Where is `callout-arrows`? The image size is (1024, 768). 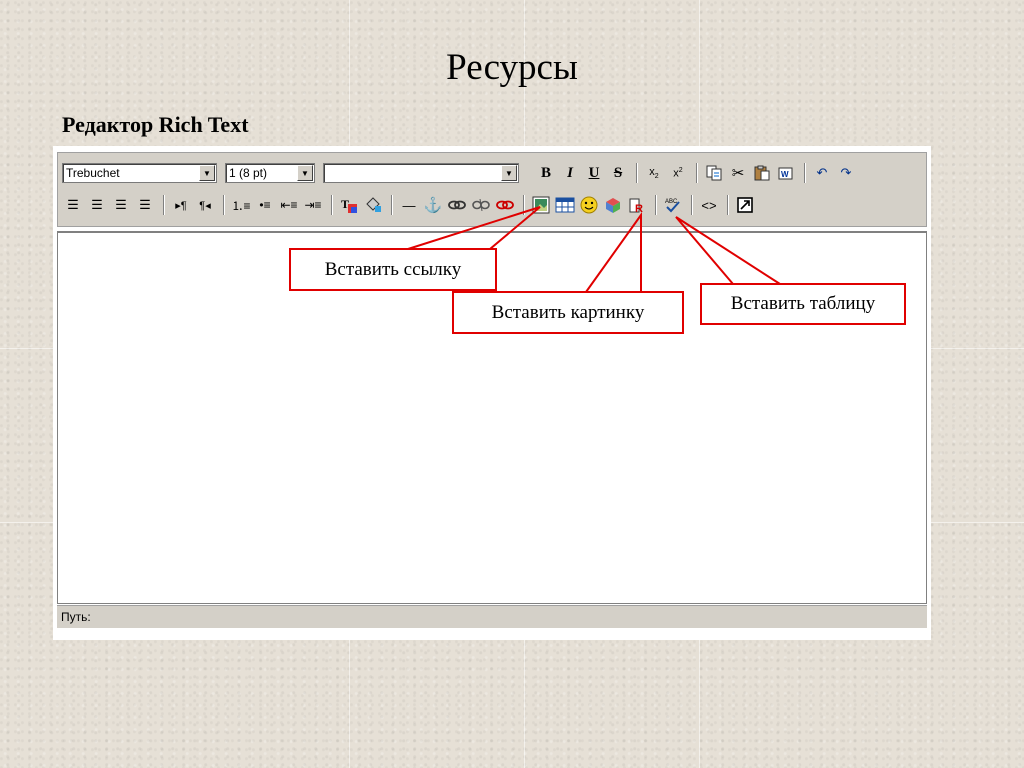 callout-arrows is located at coordinates (594, 249).